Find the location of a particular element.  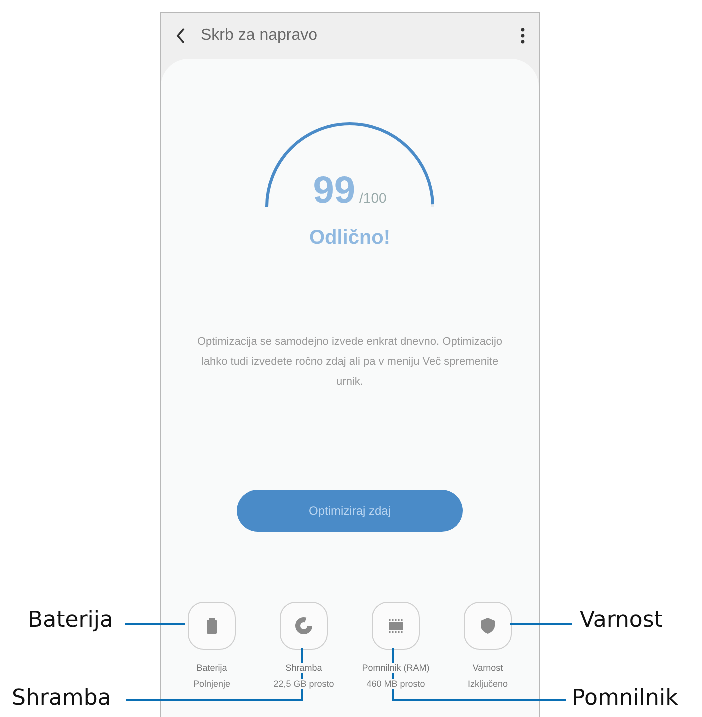

shield-icon is located at coordinates (488, 626).